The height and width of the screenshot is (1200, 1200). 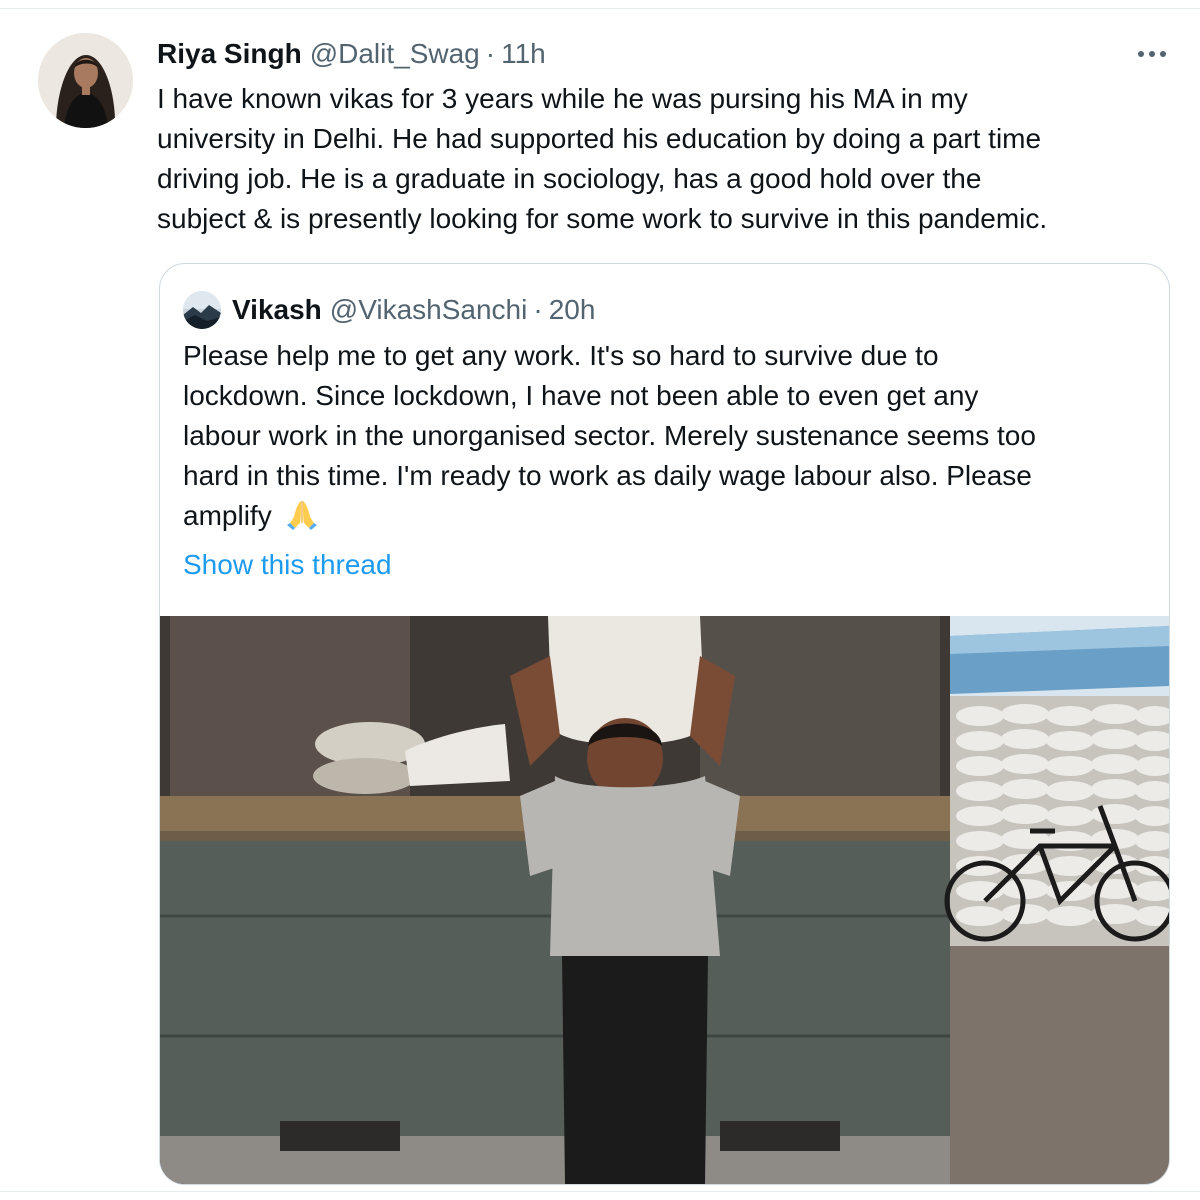 What do you see at coordinates (600, 4) in the screenshot?
I see `top-divider` at bounding box center [600, 4].